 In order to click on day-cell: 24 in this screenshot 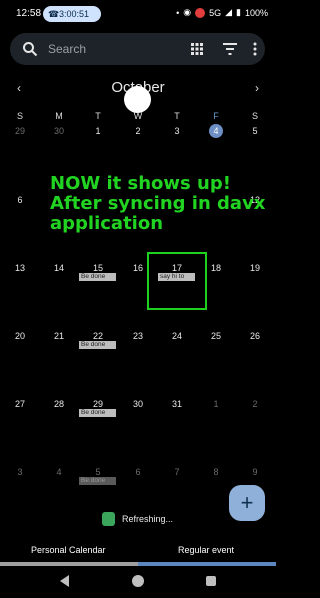, I will do `click(177, 336)`.